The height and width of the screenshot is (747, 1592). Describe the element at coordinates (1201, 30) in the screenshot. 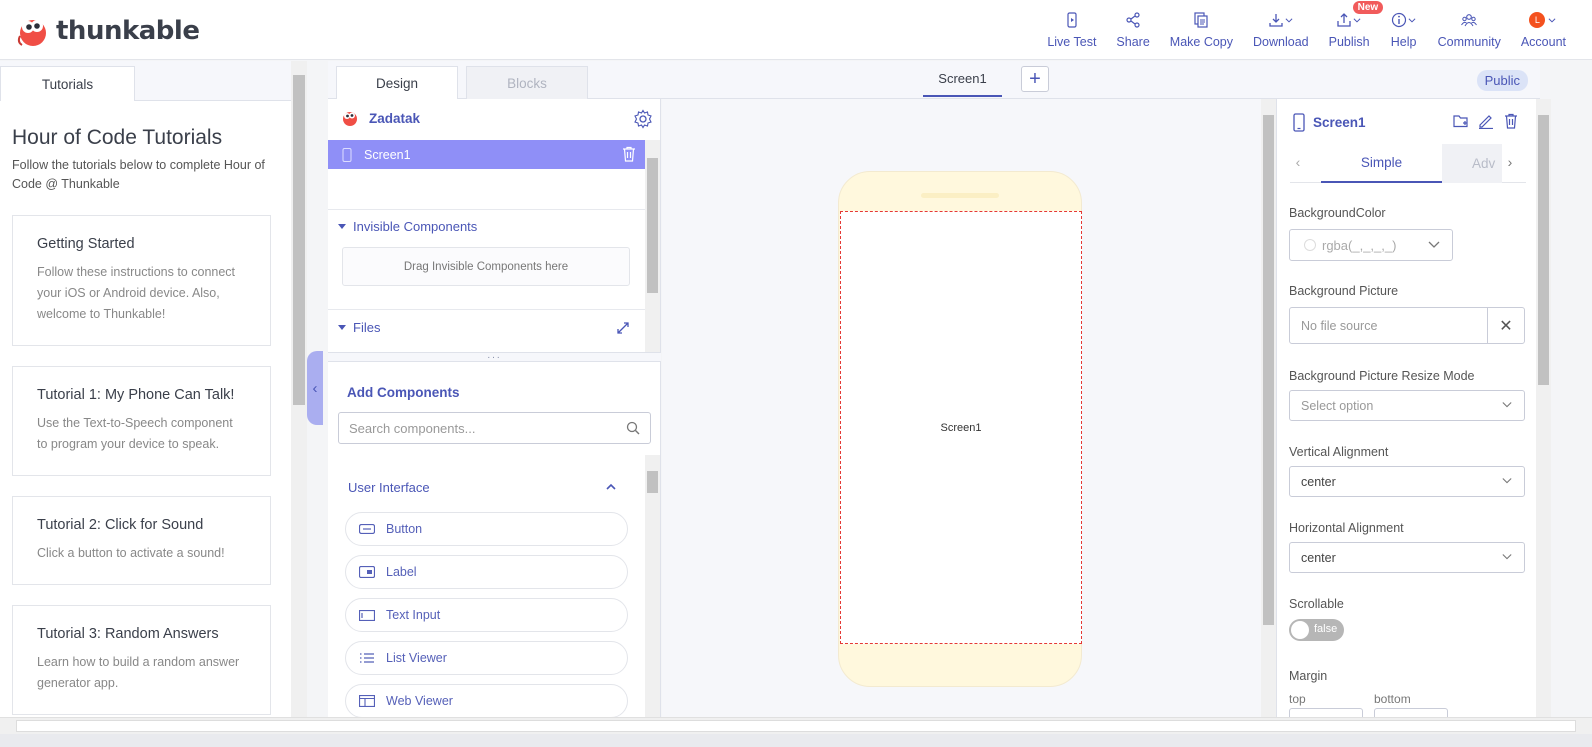

I see `make-copy-button: Make Copy` at that location.